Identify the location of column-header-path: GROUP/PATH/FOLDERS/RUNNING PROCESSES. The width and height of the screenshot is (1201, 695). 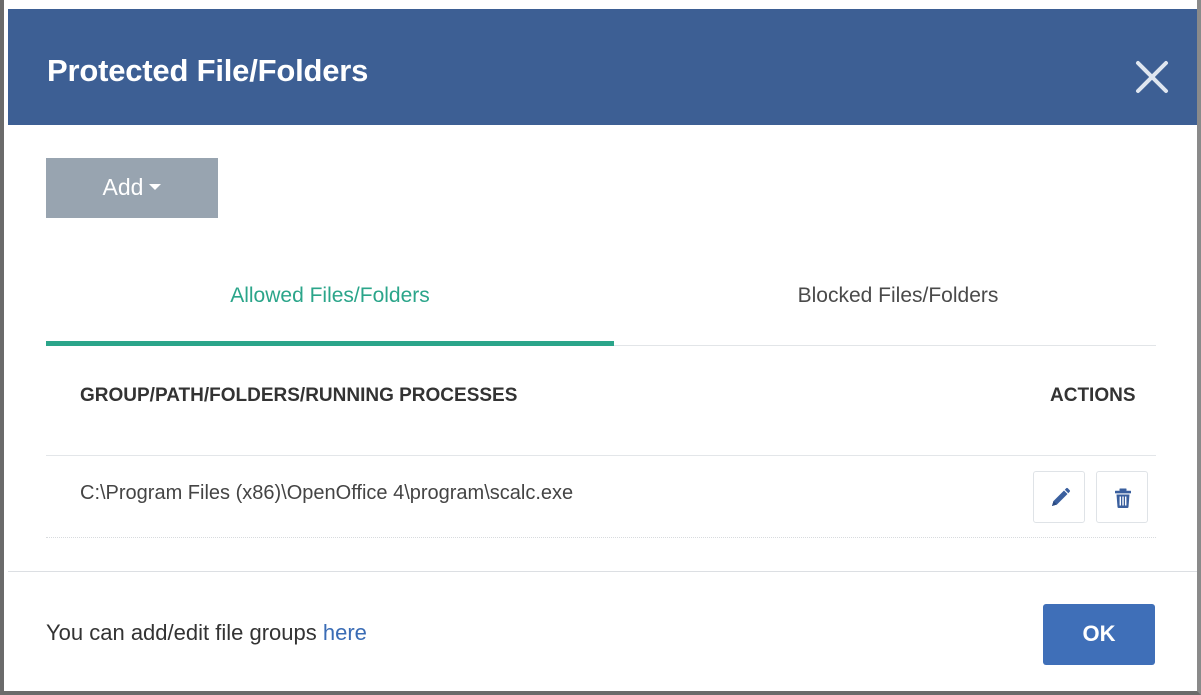
(299, 395).